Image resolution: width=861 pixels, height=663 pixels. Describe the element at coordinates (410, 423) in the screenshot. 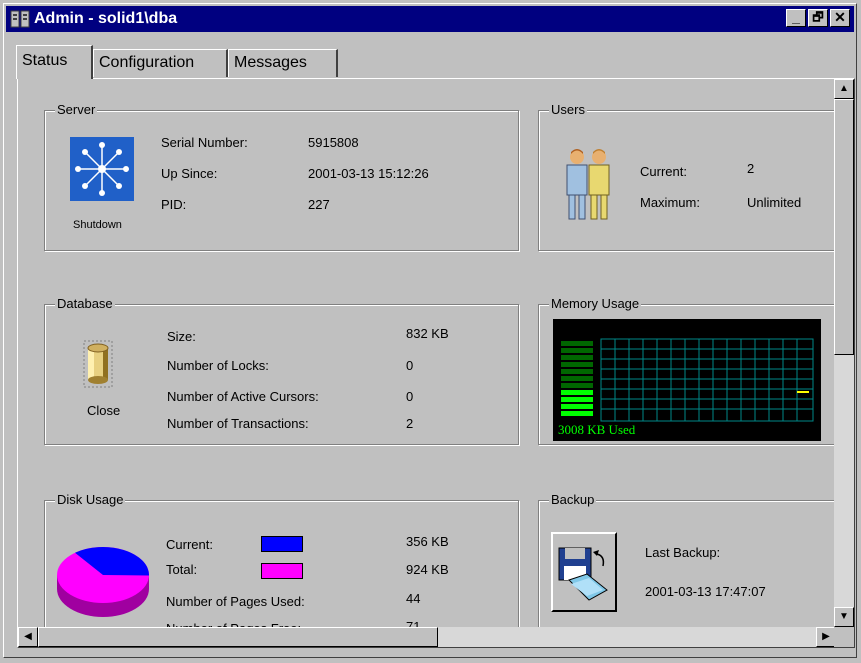

I see `db-transactions-value: 2` at that location.